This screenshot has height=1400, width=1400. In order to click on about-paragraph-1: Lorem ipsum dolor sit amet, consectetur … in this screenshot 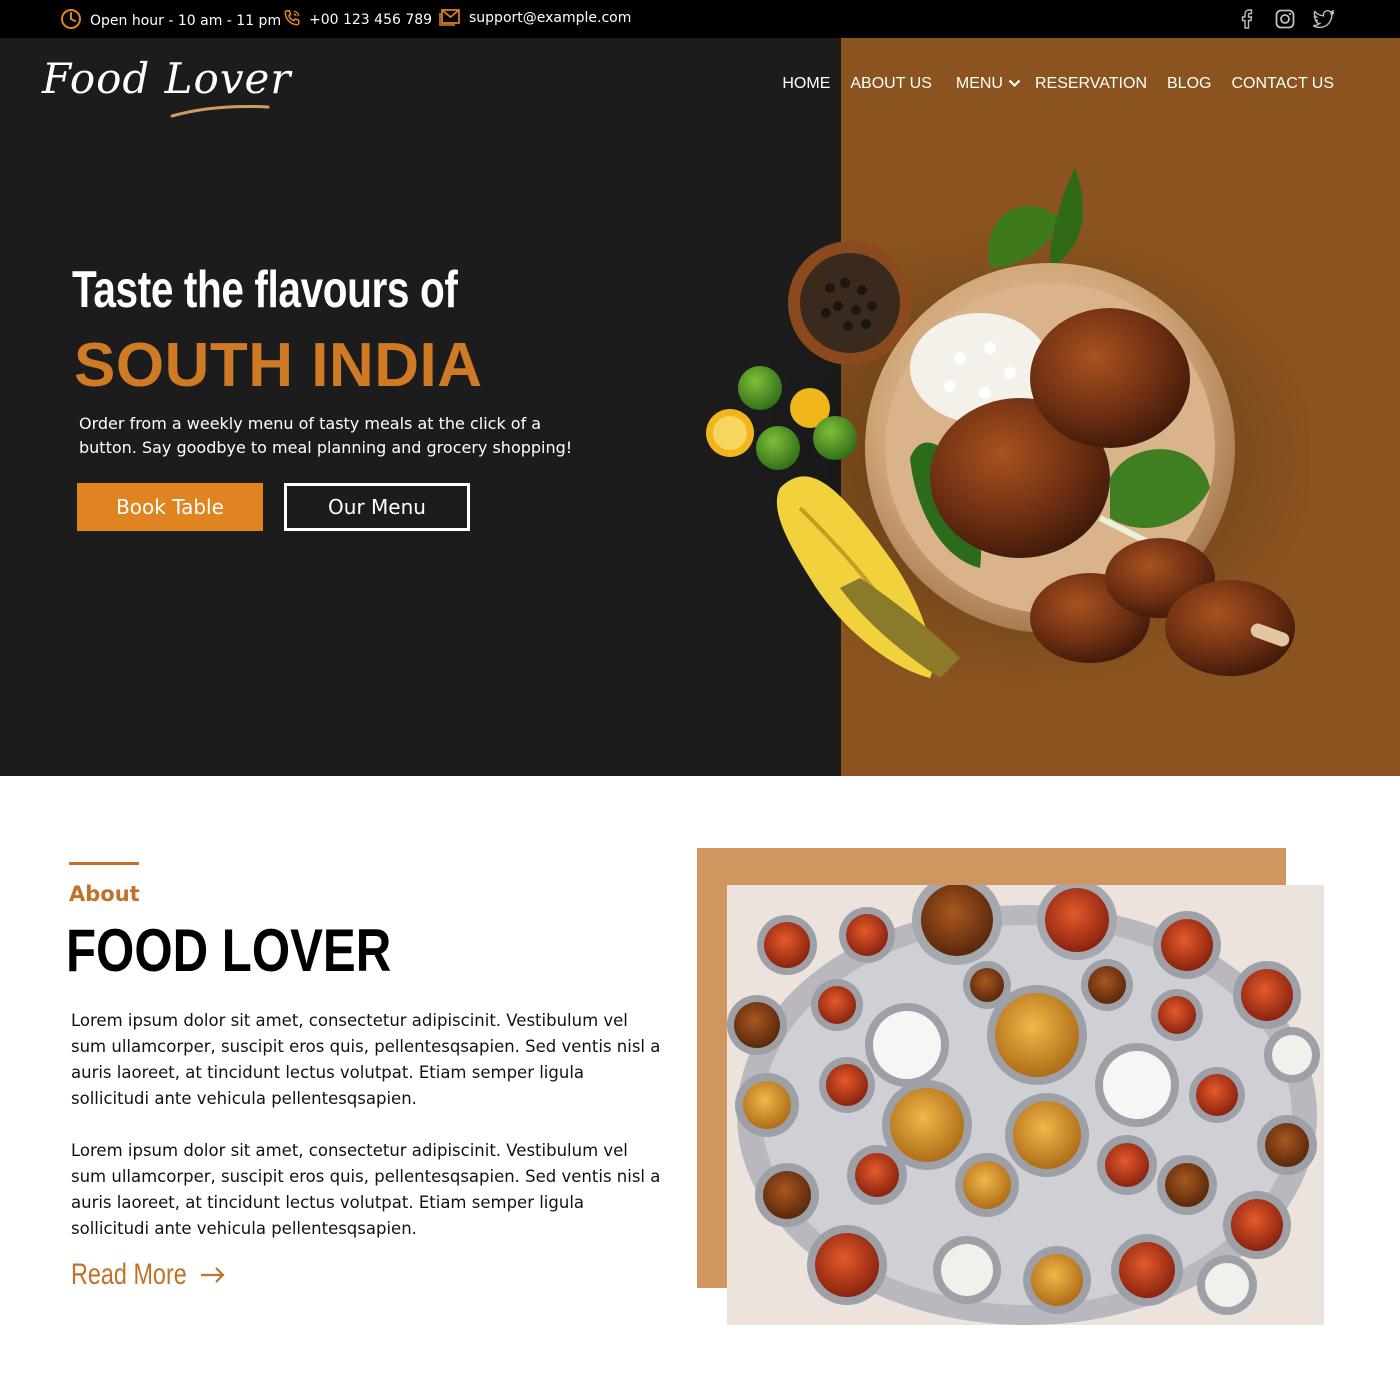, I will do `click(366, 1059)`.